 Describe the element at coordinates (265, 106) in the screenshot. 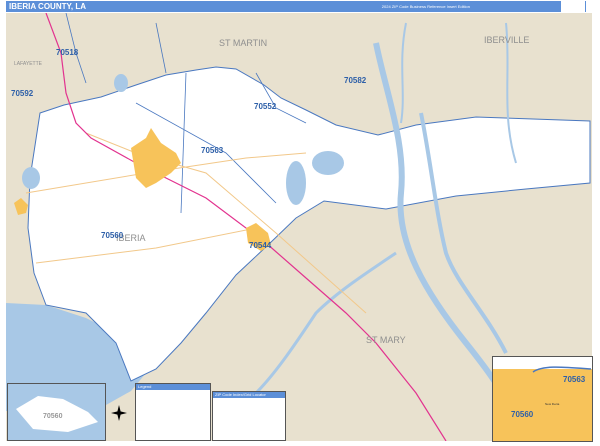

I see `zip-label: 70552` at that location.